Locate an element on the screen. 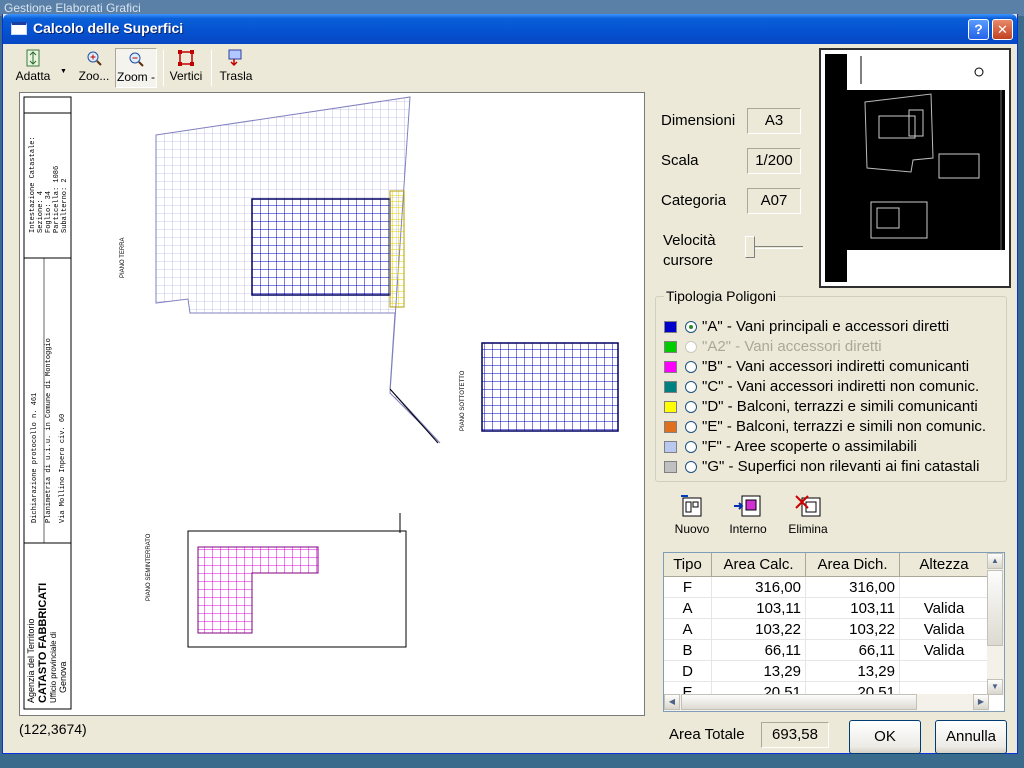 The image size is (1024, 768). scroll-left-arrow: ◀ is located at coordinates (672, 702).